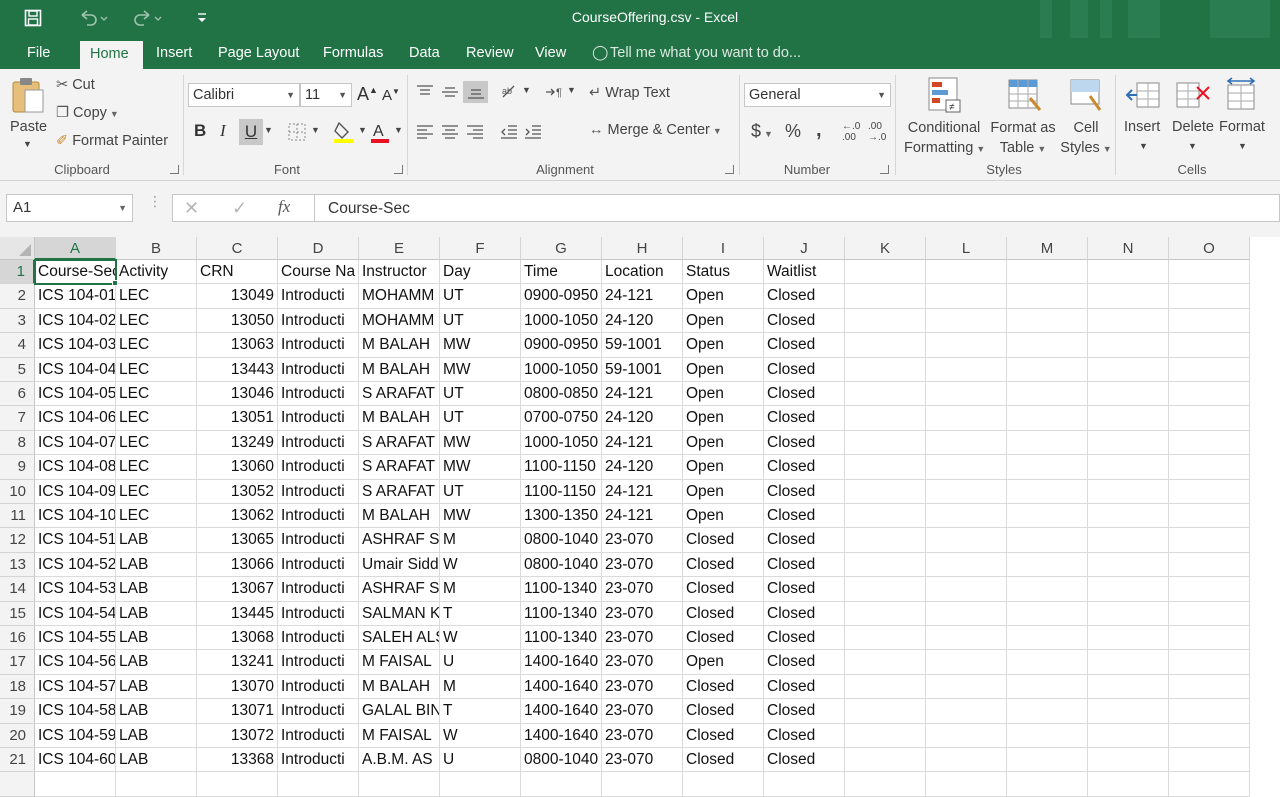 This screenshot has width=1280, height=797. Describe the element at coordinates (17, 687) in the screenshot. I see `row-header: 18` at that location.